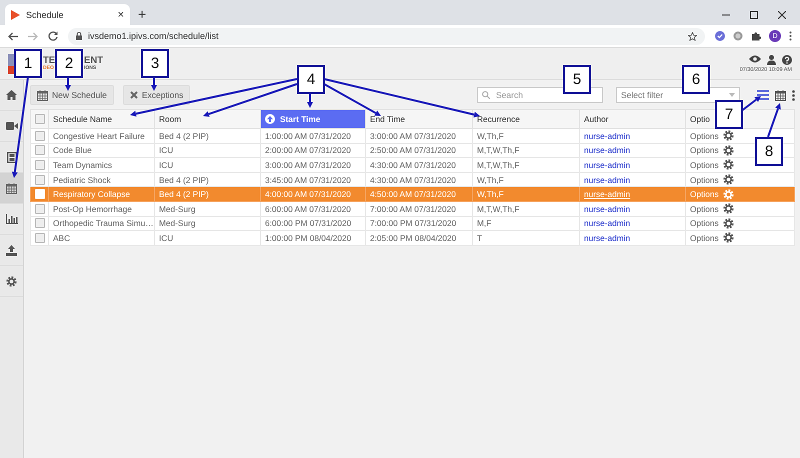 The height and width of the screenshot is (458, 800). I want to click on table-cell: 1:00:00 AM 07/31/2020, so click(313, 136).